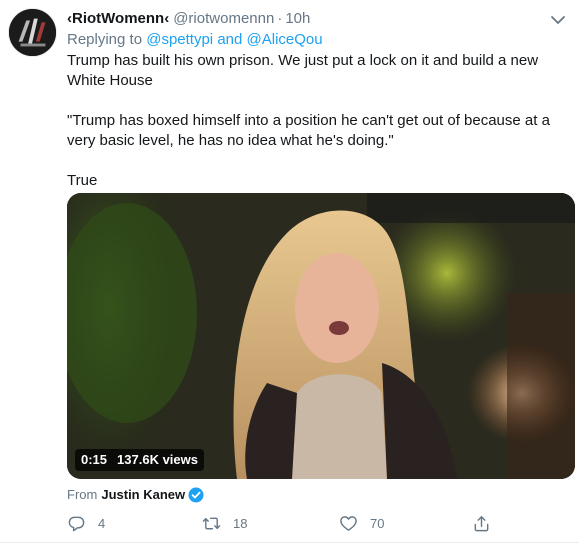 This screenshot has height=543, width=579. Describe the element at coordinates (179, 39) in the screenshot. I see `mention-link: @spettypi` at that location.